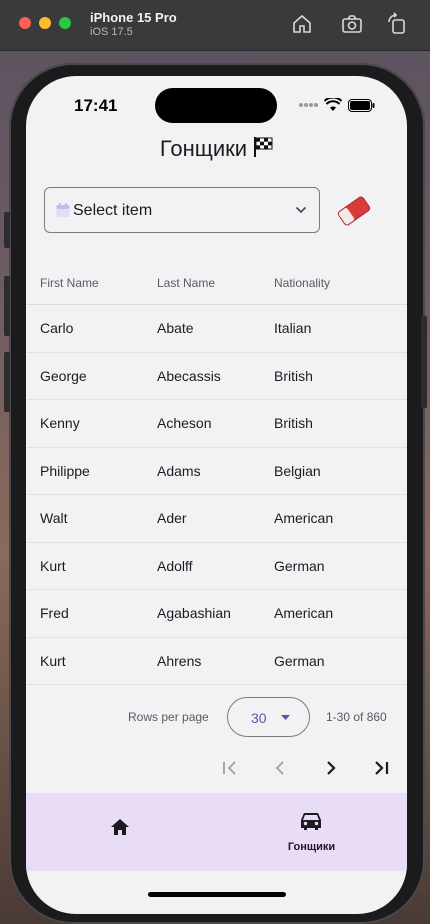 The height and width of the screenshot is (924, 430). I want to click on chevron-down-icon, so click(301, 210).